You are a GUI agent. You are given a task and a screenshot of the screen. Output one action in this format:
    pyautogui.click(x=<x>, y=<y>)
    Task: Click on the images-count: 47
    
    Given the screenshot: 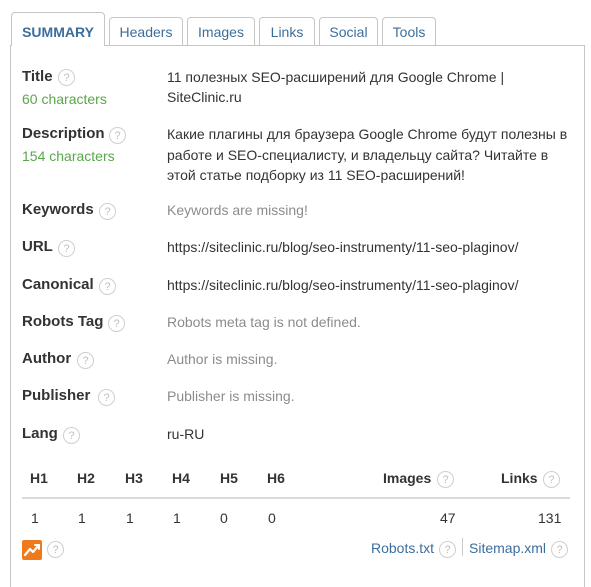 What is the action you would take?
    pyautogui.click(x=448, y=518)
    